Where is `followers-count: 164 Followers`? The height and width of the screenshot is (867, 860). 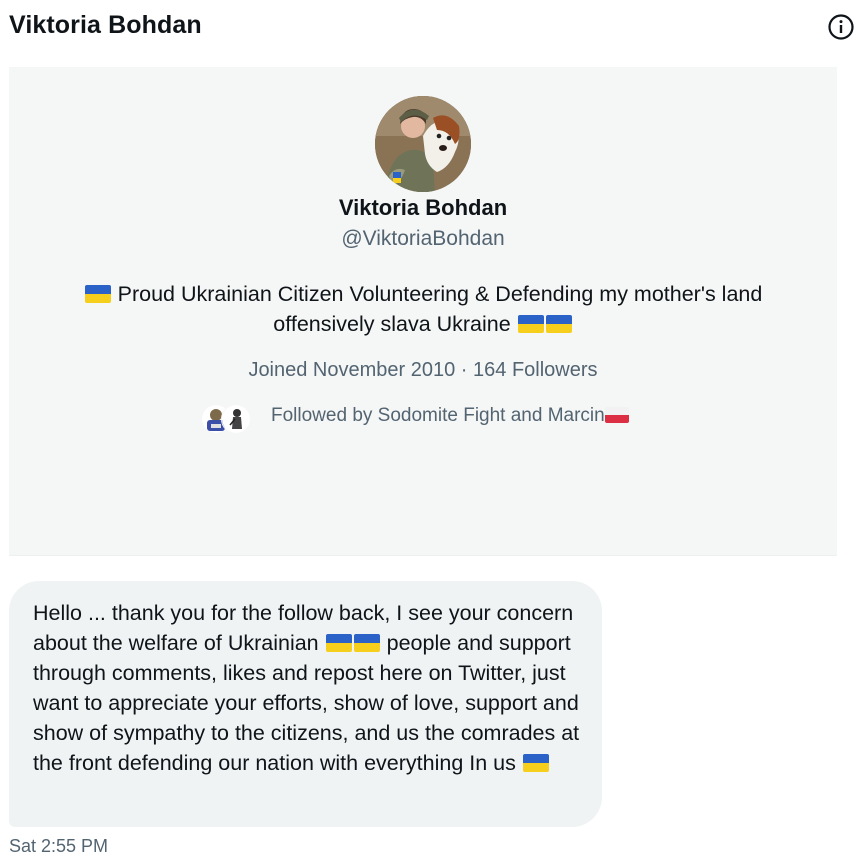
followers-count: 164 Followers is located at coordinates (535, 370).